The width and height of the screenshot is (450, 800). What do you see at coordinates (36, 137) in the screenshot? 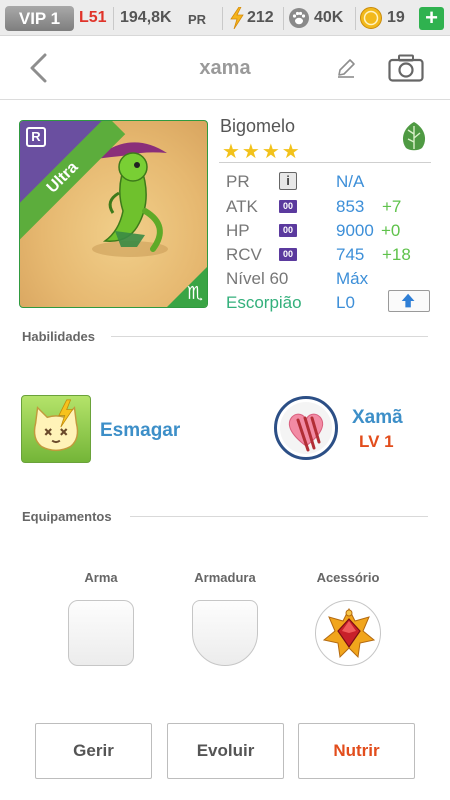
I see `rarity-badge: R` at bounding box center [36, 137].